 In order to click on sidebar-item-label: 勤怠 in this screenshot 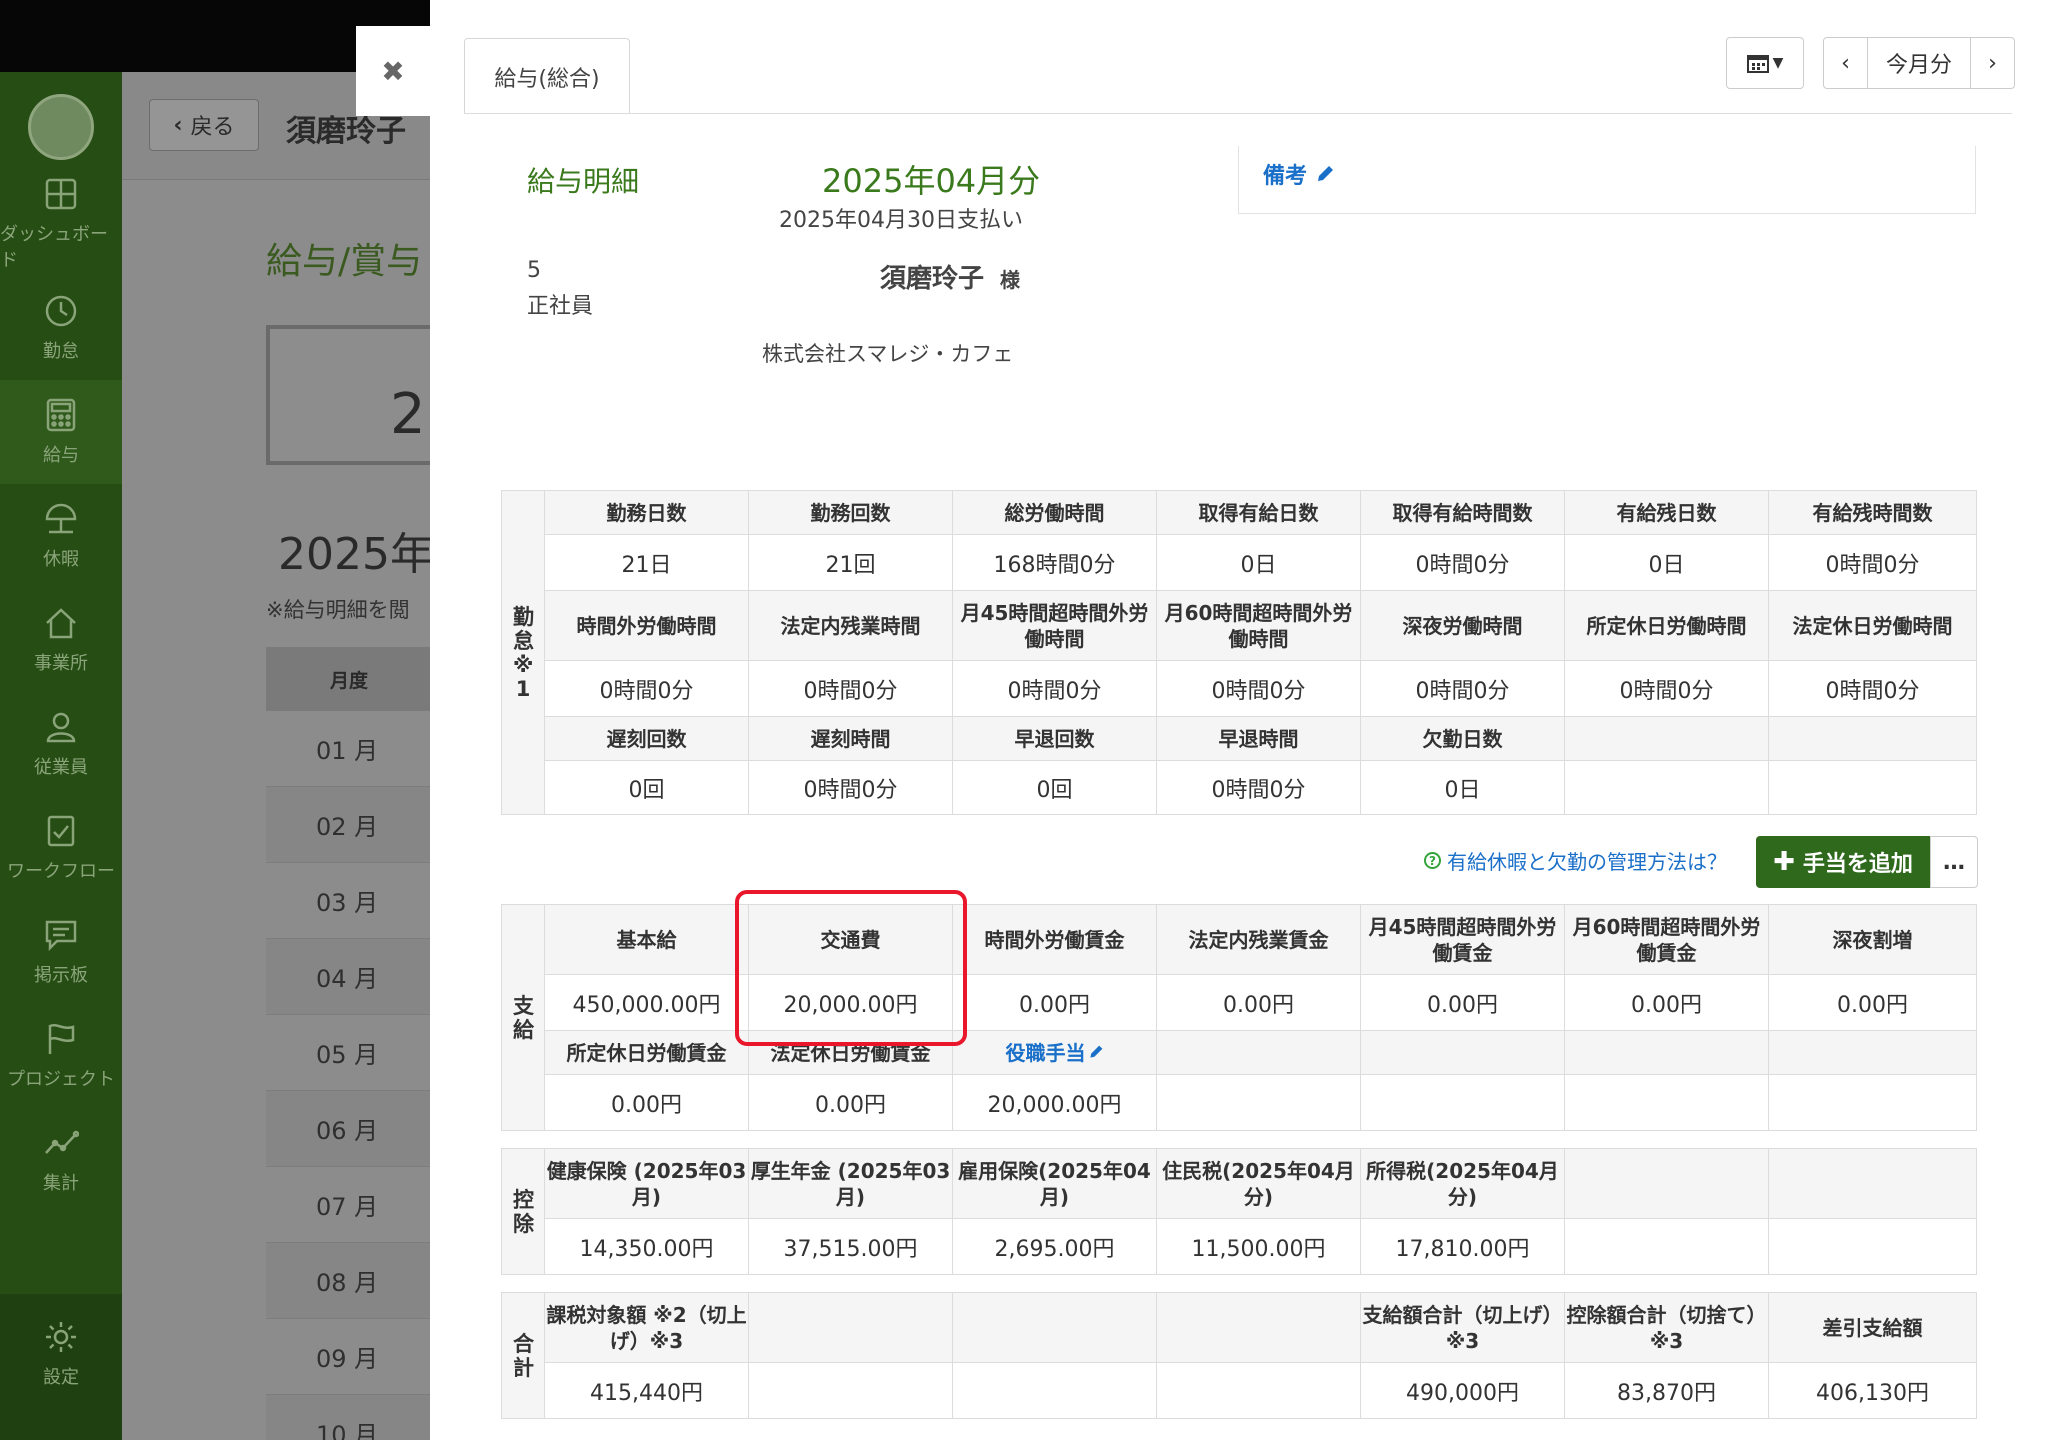, I will do `click(61, 351)`.